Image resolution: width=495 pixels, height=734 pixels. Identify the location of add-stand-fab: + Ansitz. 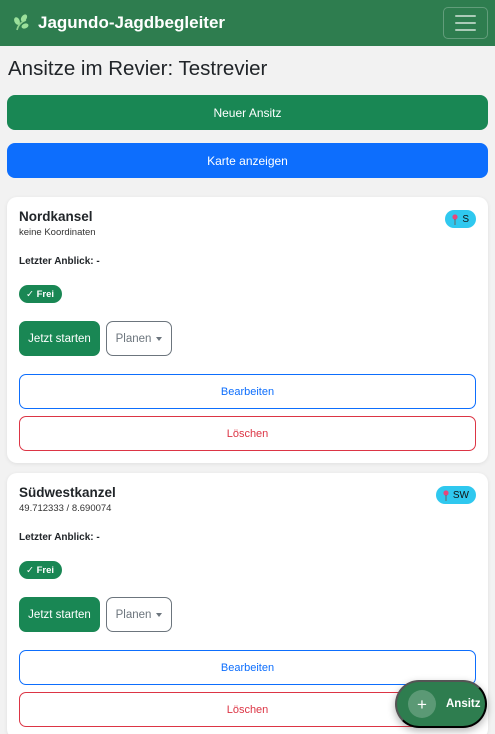
(441, 704).